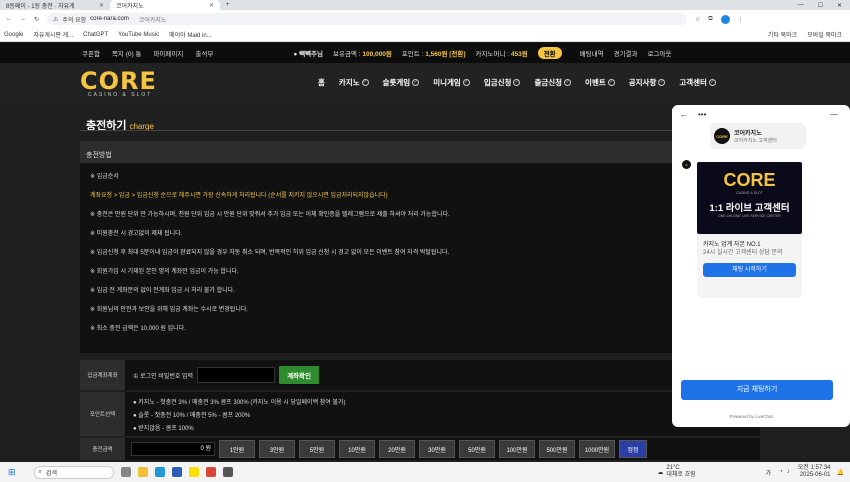  I want to click on amount-button: 20만원, so click(397, 449).